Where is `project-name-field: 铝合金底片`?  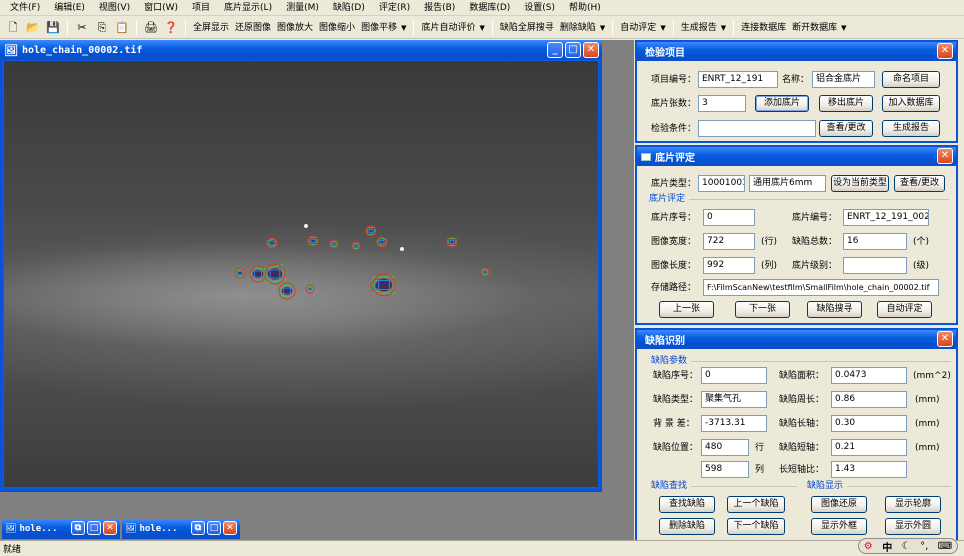
project-name-field: 铝合金底片 is located at coordinates (843, 79).